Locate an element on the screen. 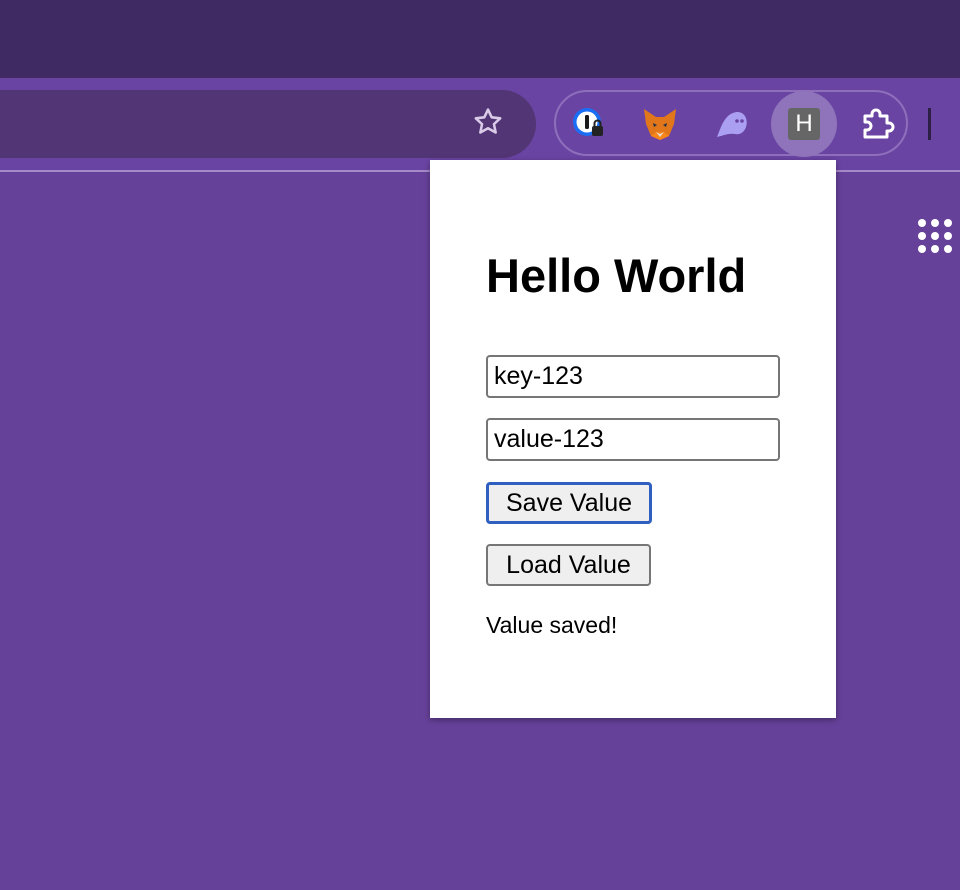 This screenshot has width=960, height=890. puzzle-icon is located at coordinates (877, 124).